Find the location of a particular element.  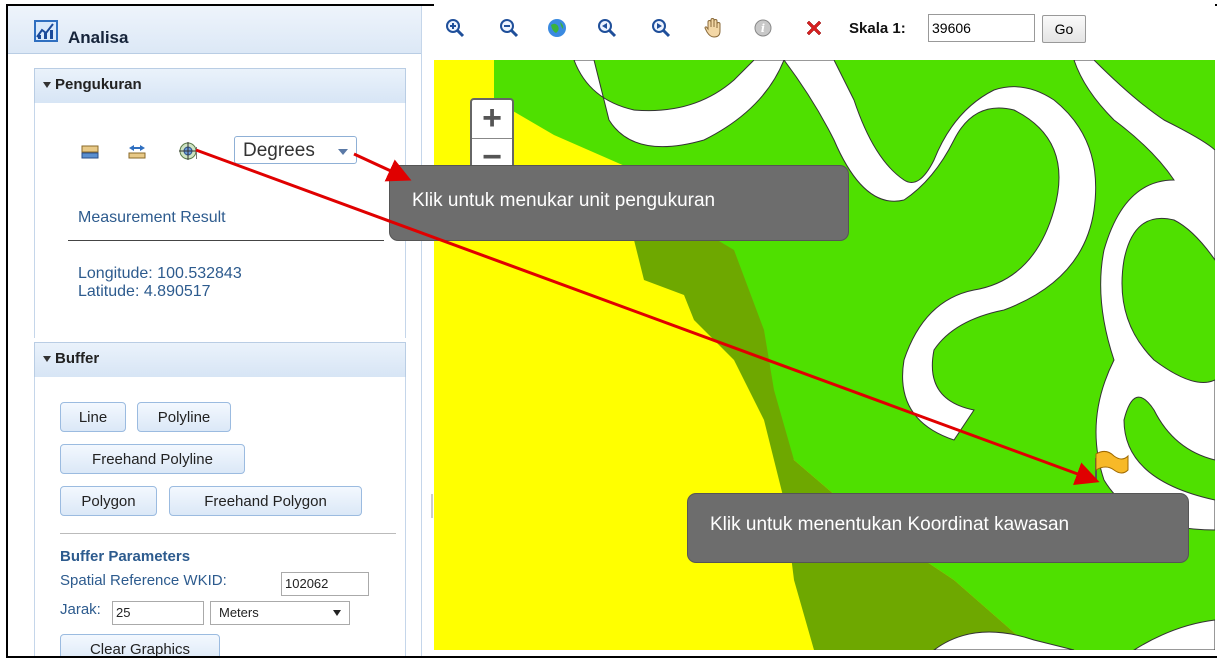

clear-graphics-button: Clear Graphics is located at coordinates (140, 645).